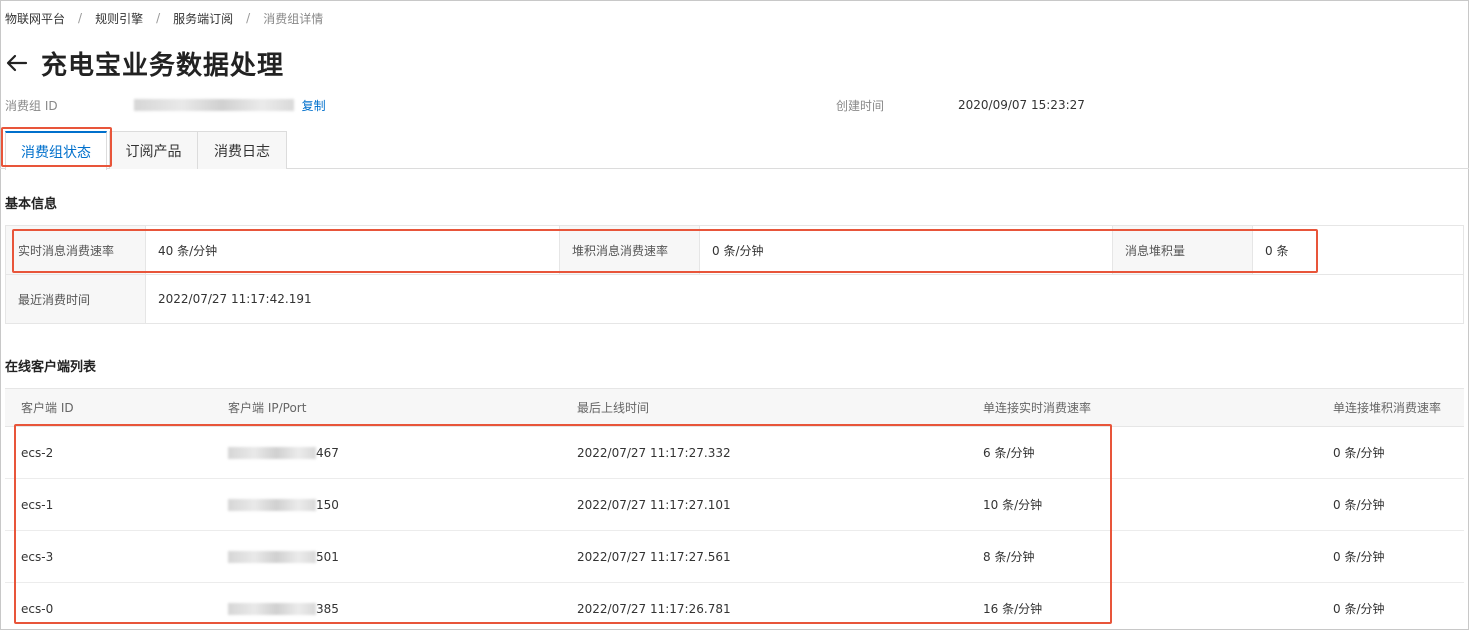 Image resolution: width=1469 pixels, height=630 pixels. I want to click on breadcrumb: 物联网平台 / 规则引擎 / 服务端订阅 / 消费组详情, so click(164, 18).